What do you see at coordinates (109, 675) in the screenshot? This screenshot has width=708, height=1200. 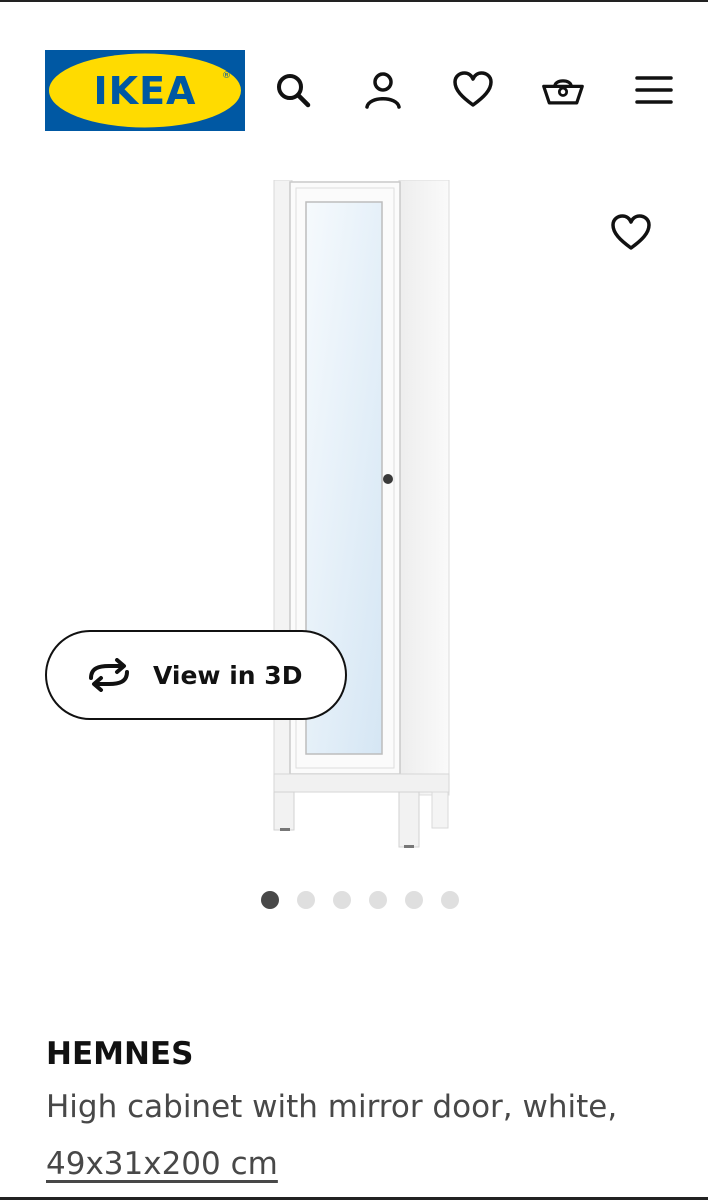 I see `rotate-3d-icon` at bounding box center [109, 675].